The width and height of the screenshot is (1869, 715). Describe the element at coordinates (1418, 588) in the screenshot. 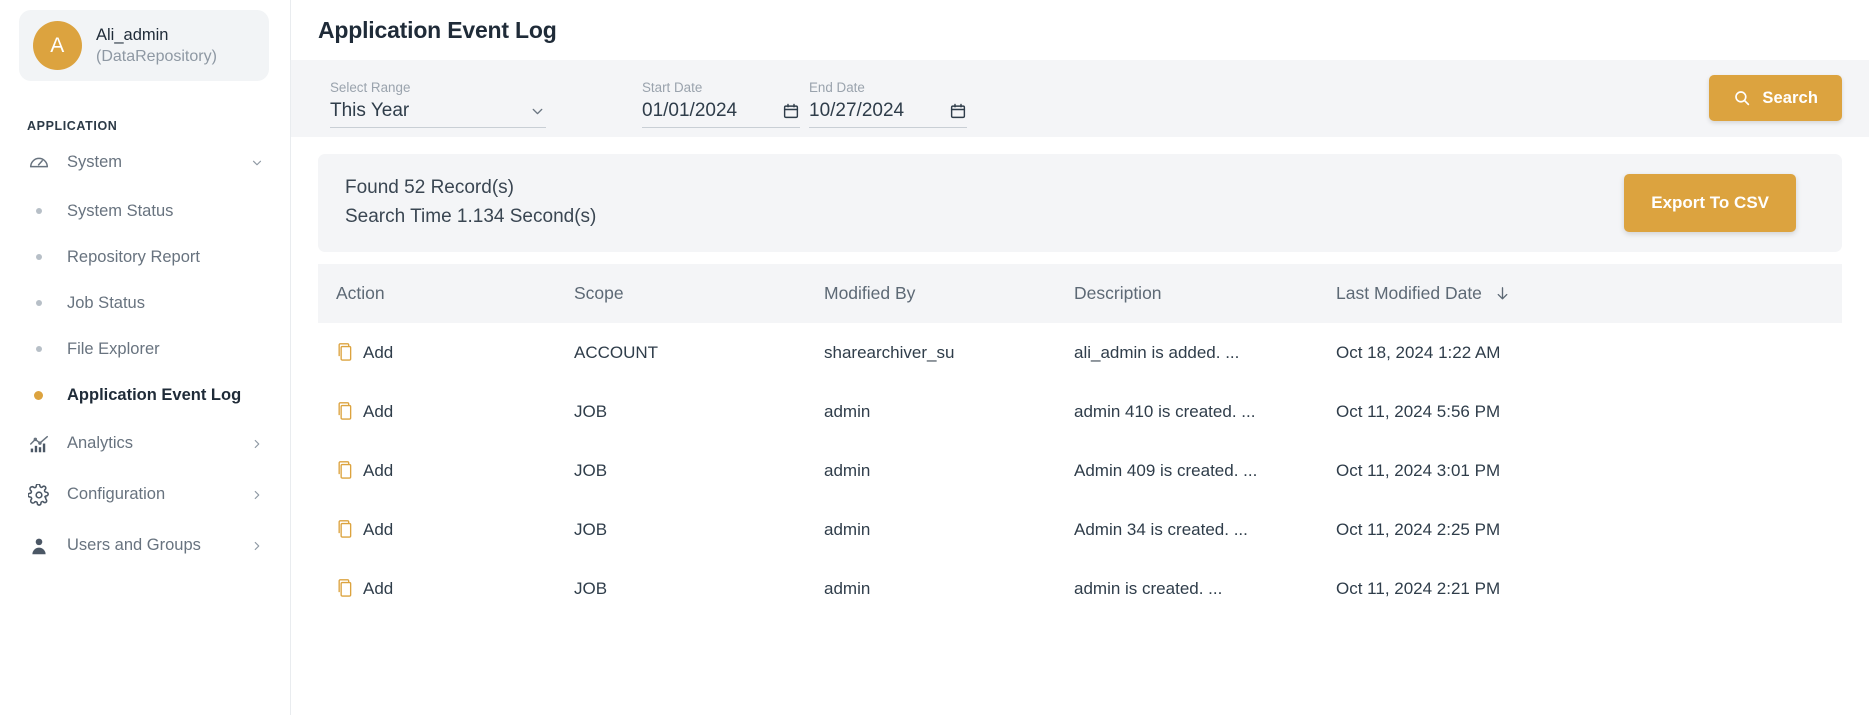

I see `cell-last-modified: Oct 11, 2024 2:21 PM` at that location.